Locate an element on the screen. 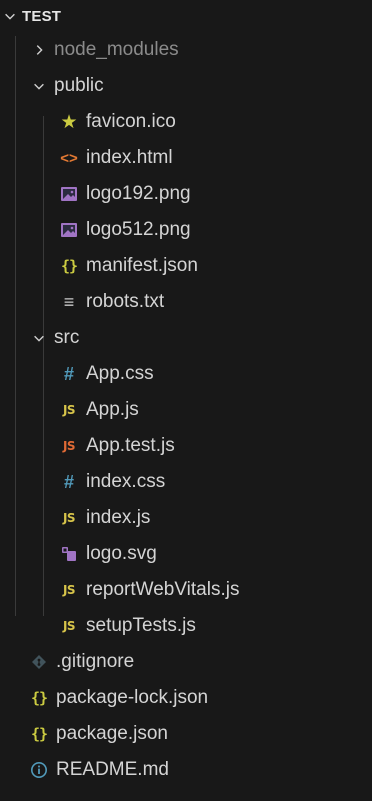  file-logo-svg: logo.svg is located at coordinates (186, 554).